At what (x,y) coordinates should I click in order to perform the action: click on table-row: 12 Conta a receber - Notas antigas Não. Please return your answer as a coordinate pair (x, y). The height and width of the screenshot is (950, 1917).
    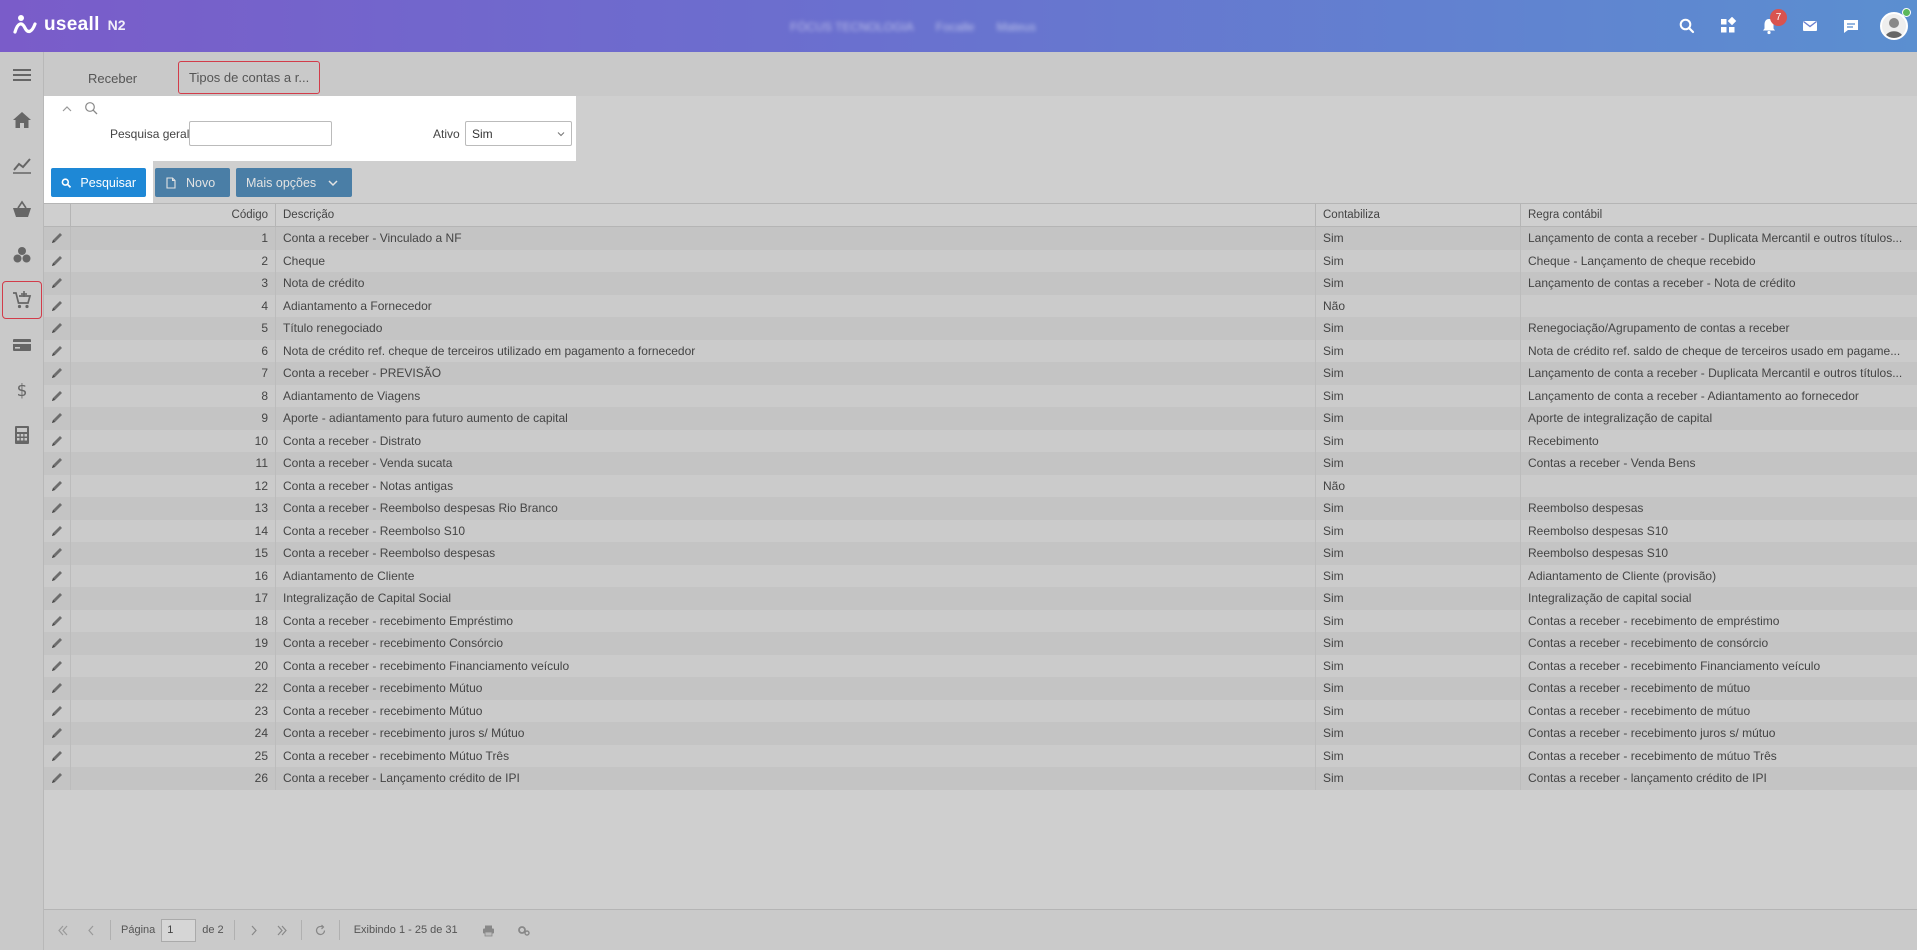
    Looking at the image, I should click on (980, 485).